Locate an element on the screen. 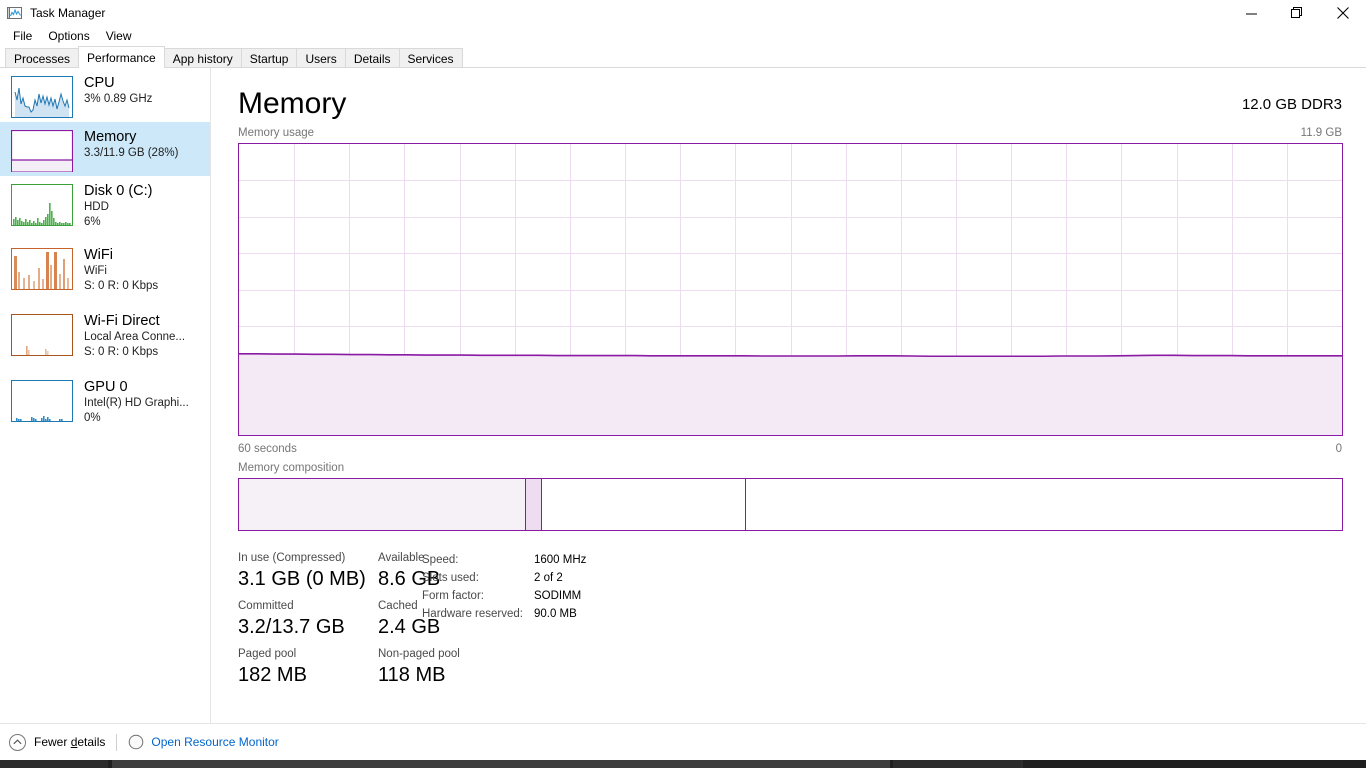  sidebar-item-label: Wi-Fi Direct is located at coordinates (122, 321).